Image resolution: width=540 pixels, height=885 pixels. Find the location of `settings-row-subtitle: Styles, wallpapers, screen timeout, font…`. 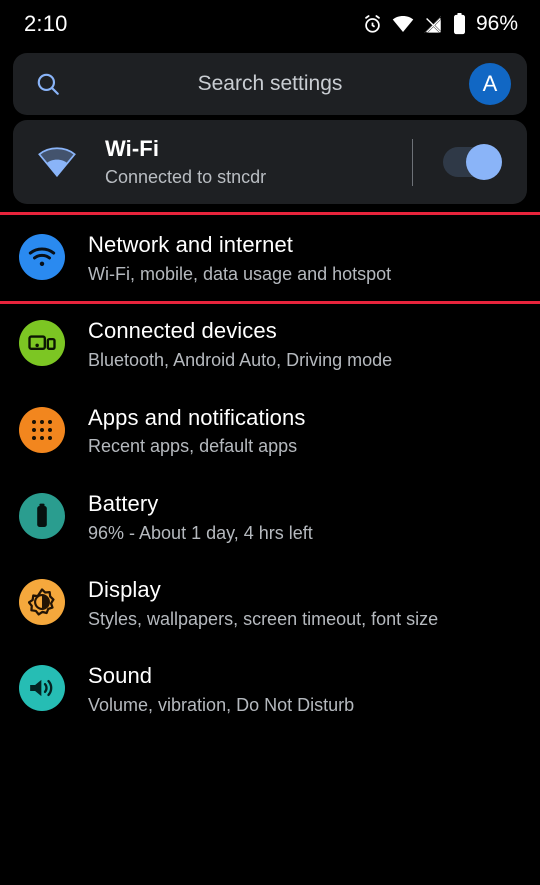

settings-row-subtitle: Styles, wallpapers, screen timeout, font… is located at coordinates (263, 618).